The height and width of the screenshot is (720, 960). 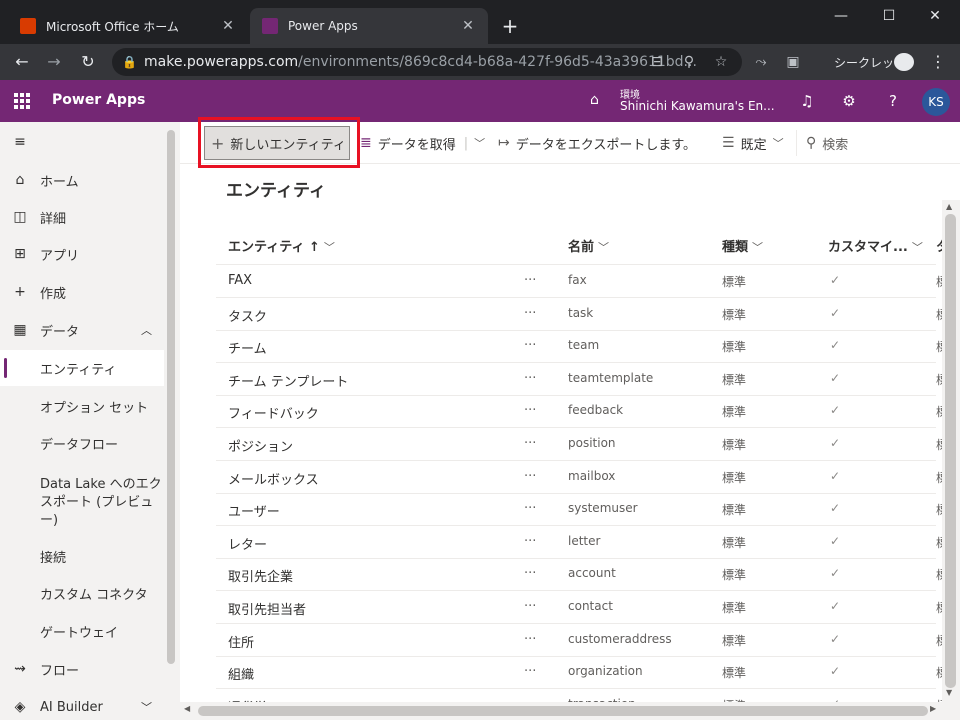 What do you see at coordinates (588, 607) in the screenshot?
I see `table-row: 取引先担当者···contact標準✓標` at bounding box center [588, 607].